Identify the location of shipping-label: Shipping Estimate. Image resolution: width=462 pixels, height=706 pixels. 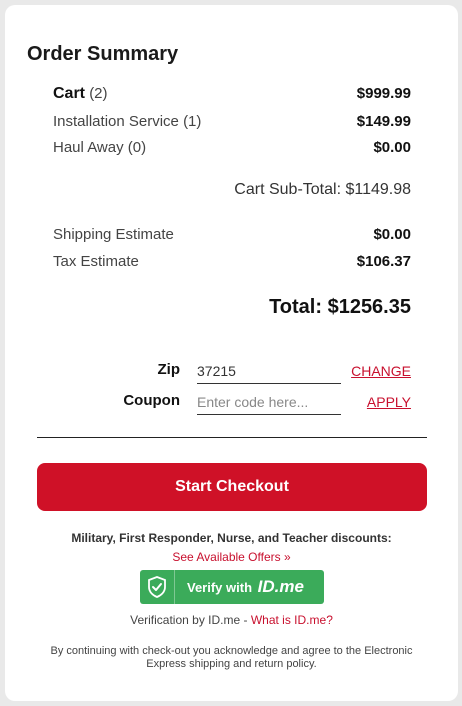
(113, 234).